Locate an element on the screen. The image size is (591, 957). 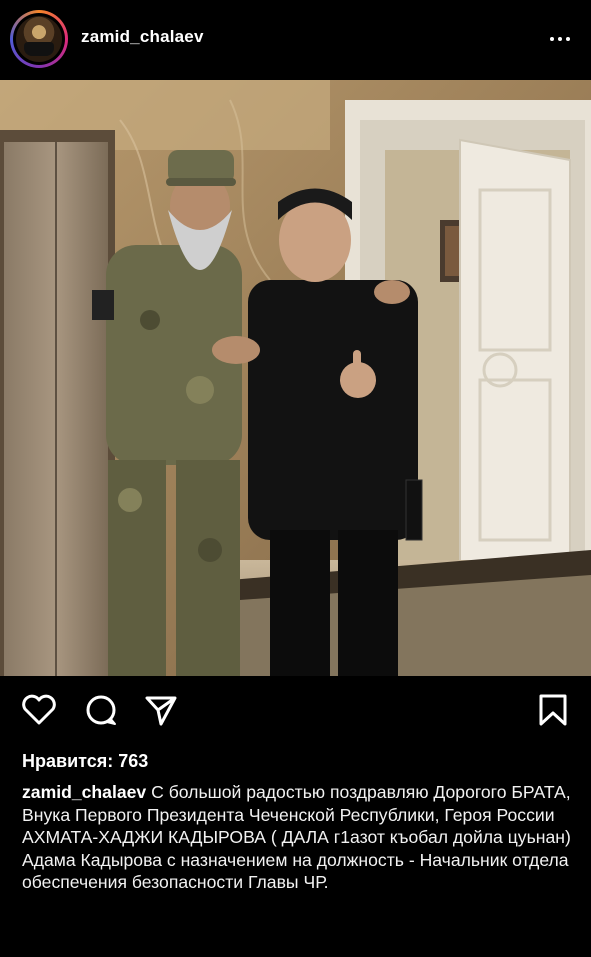
avatar-image is located at coordinates (39, 39).